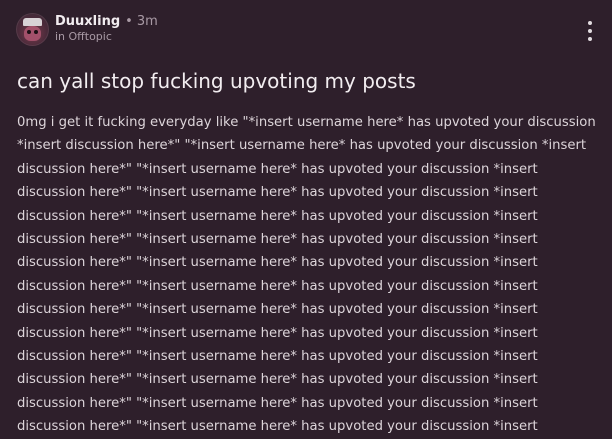  I want to click on avatar-face, so click(32, 33).